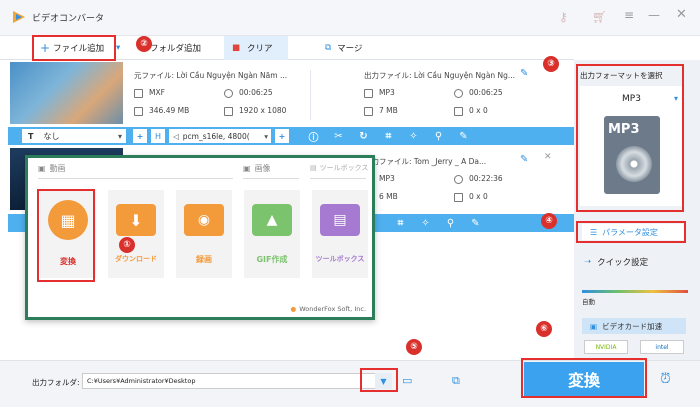 The height and width of the screenshot is (407, 700). What do you see at coordinates (19, 17) in the screenshot?
I see `app-logo-icon` at bounding box center [19, 17].